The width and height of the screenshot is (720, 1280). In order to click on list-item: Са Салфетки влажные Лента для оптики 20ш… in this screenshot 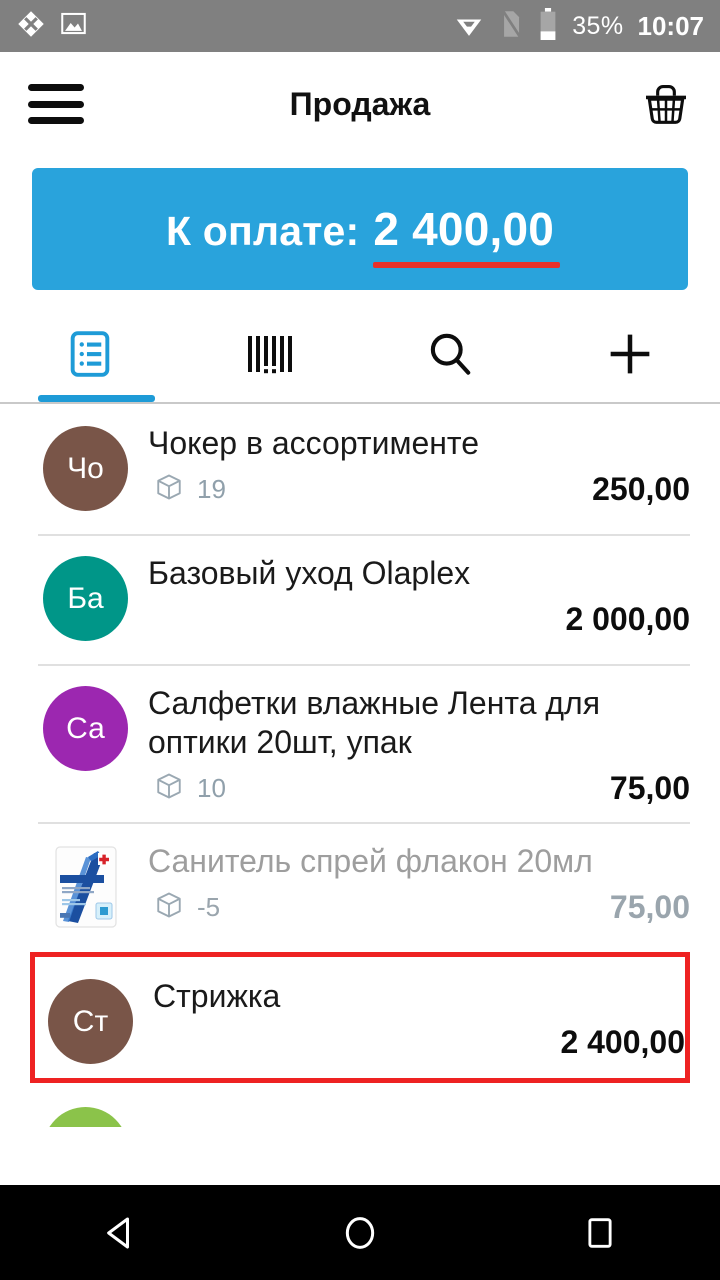, I will do `click(360, 743)`.